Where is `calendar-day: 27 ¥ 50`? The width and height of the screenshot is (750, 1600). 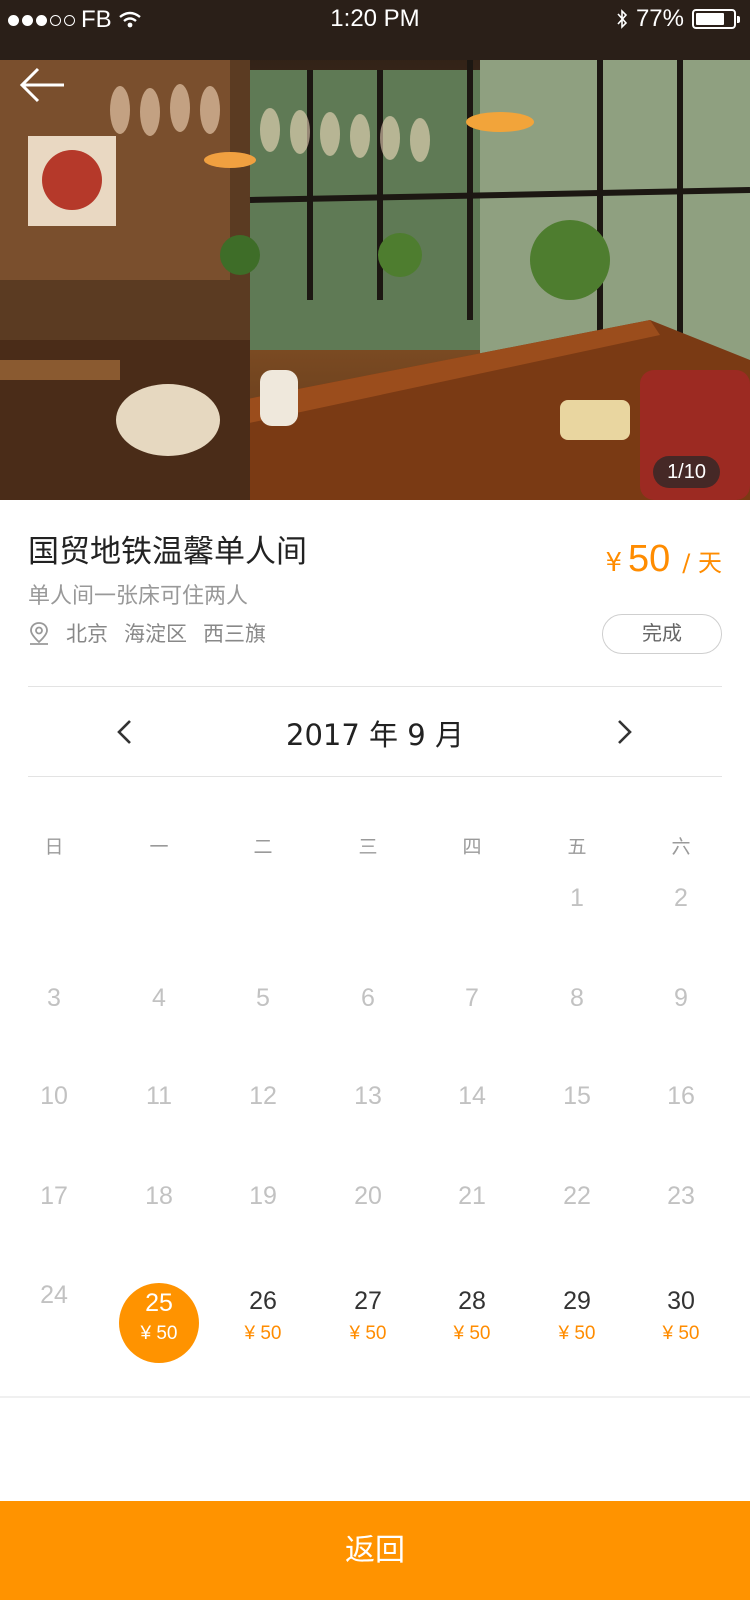
calendar-day: 27 ¥ 50 is located at coordinates (368, 1325).